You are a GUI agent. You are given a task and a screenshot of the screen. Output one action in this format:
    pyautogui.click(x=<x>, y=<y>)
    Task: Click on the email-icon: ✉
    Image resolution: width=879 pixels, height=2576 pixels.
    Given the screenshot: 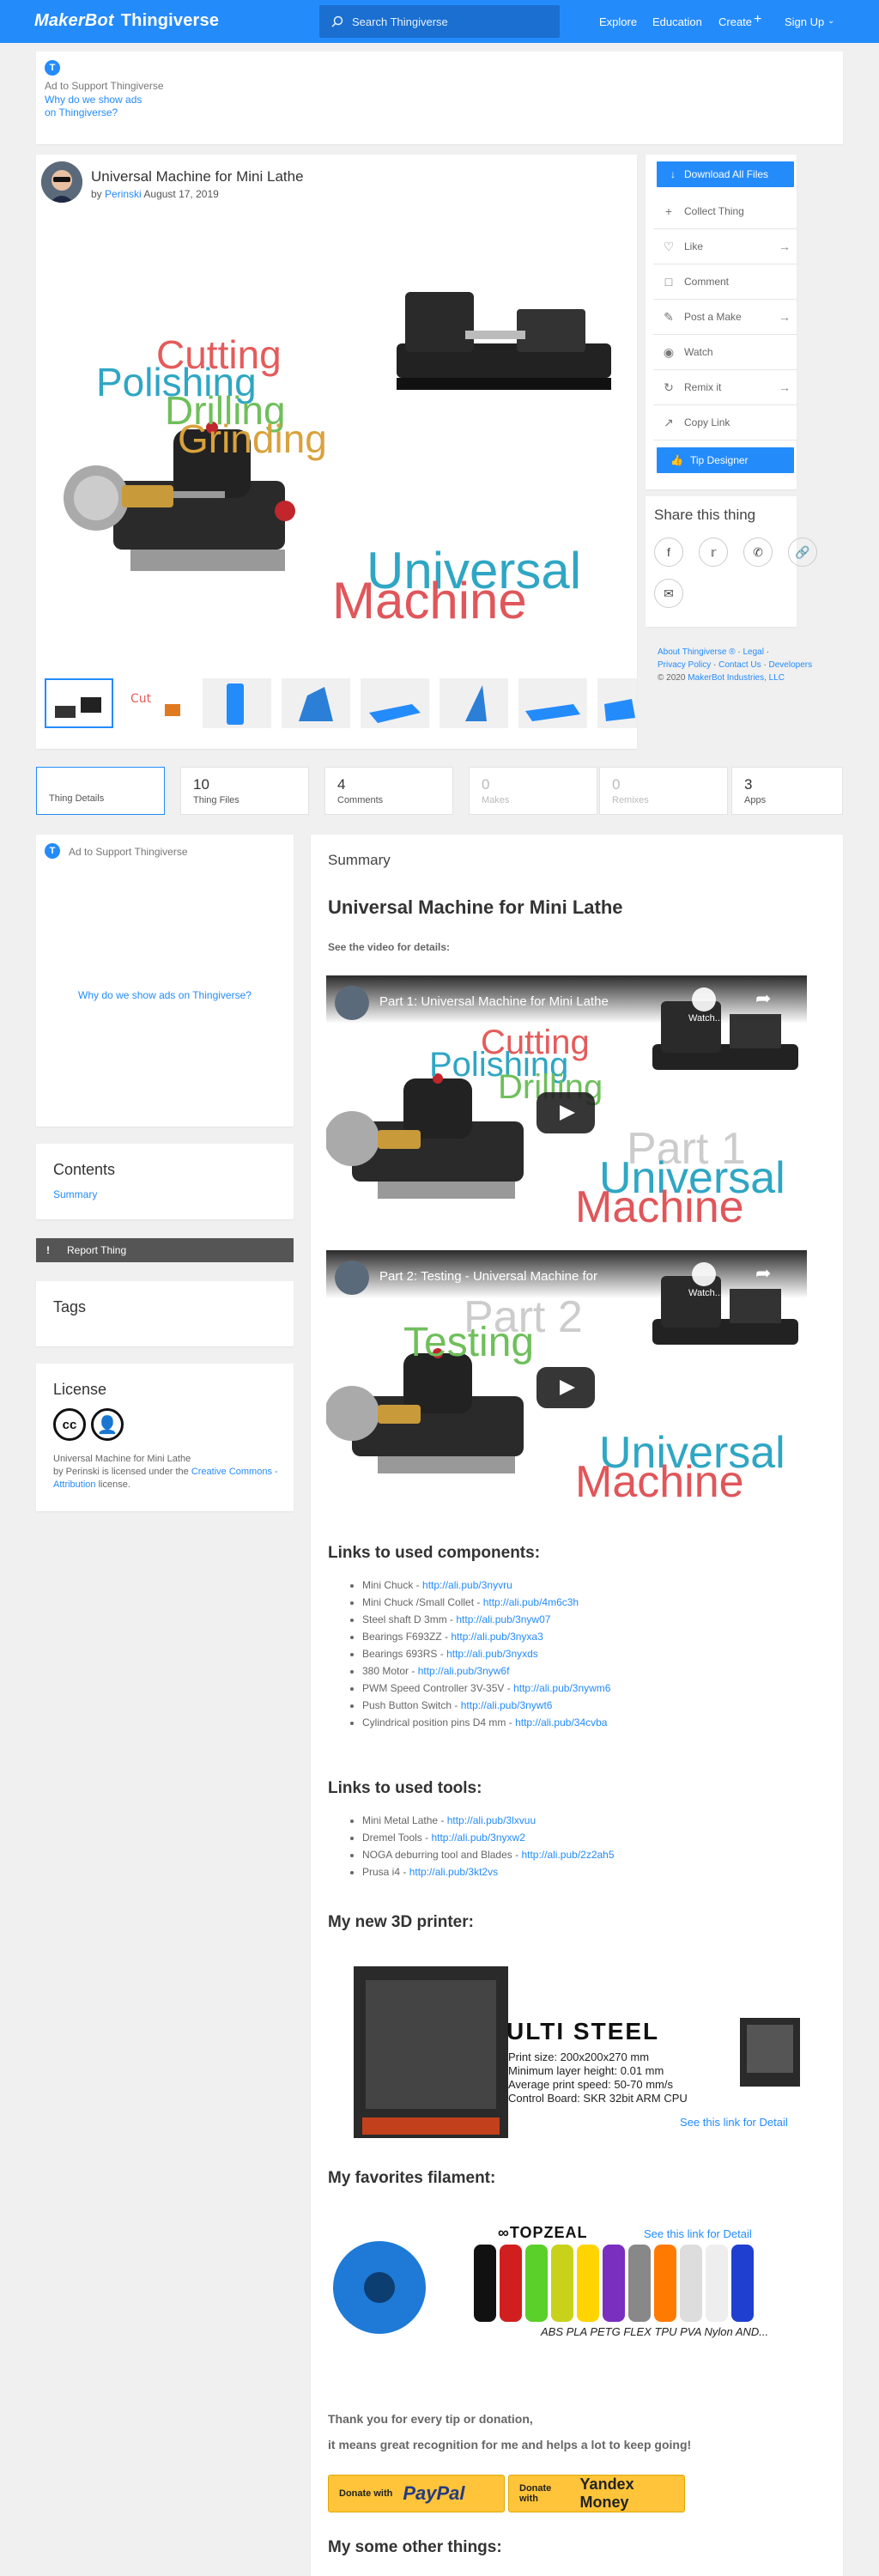 What is the action you would take?
    pyautogui.click(x=668, y=594)
    